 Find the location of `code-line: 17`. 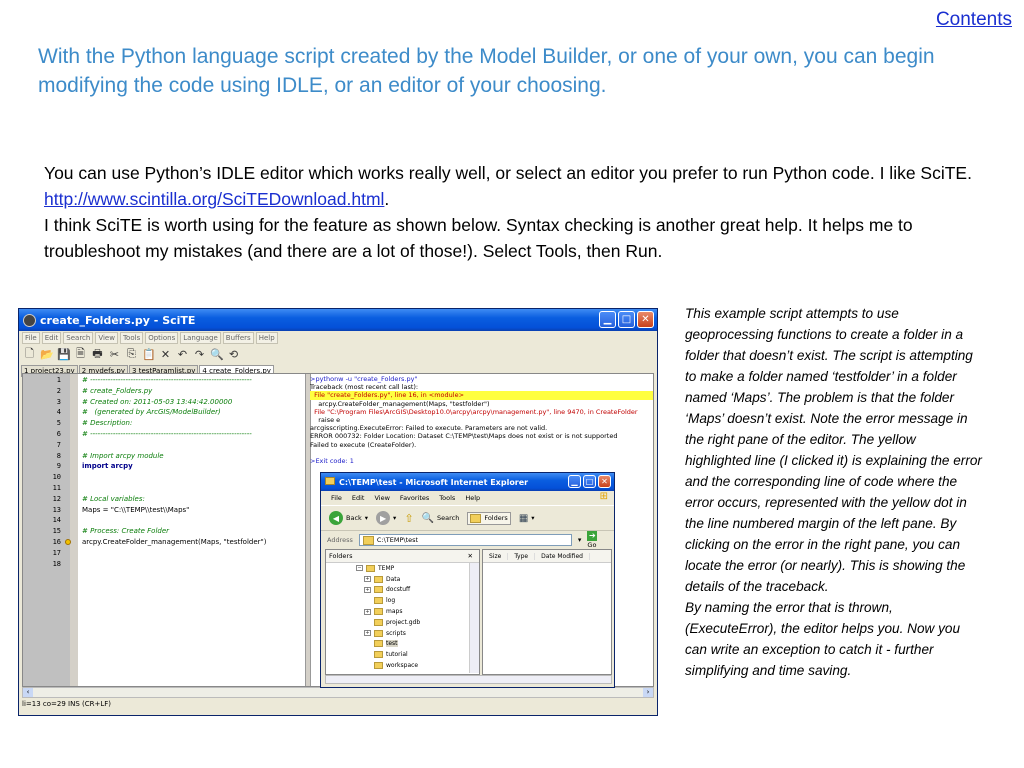

code-line: 17 is located at coordinates (145, 553).